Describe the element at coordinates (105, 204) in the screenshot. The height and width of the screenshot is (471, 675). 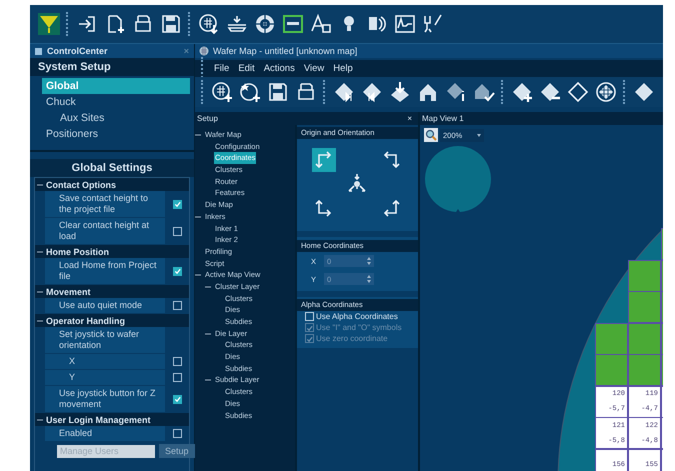
I see `setting-label: Save contact height to the project file` at that location.